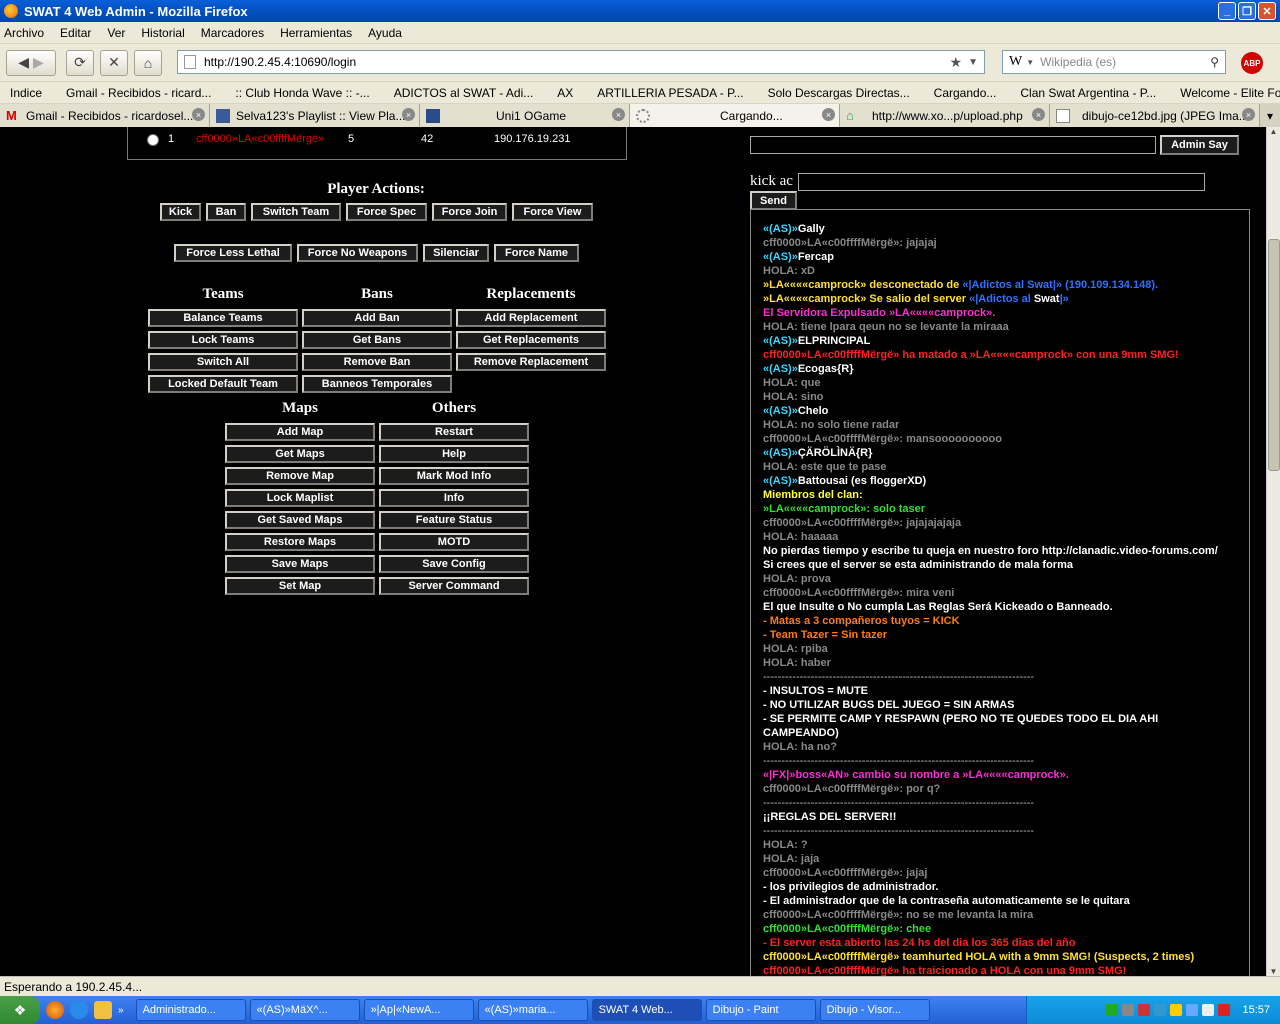 The width and height of the screenshot is (1280, 1024). Describe the element at coordinates (105, 115) in the screenshot. I see `tab-gmail: M Gmail - Recibidos - ricardosel... ×` at that location.